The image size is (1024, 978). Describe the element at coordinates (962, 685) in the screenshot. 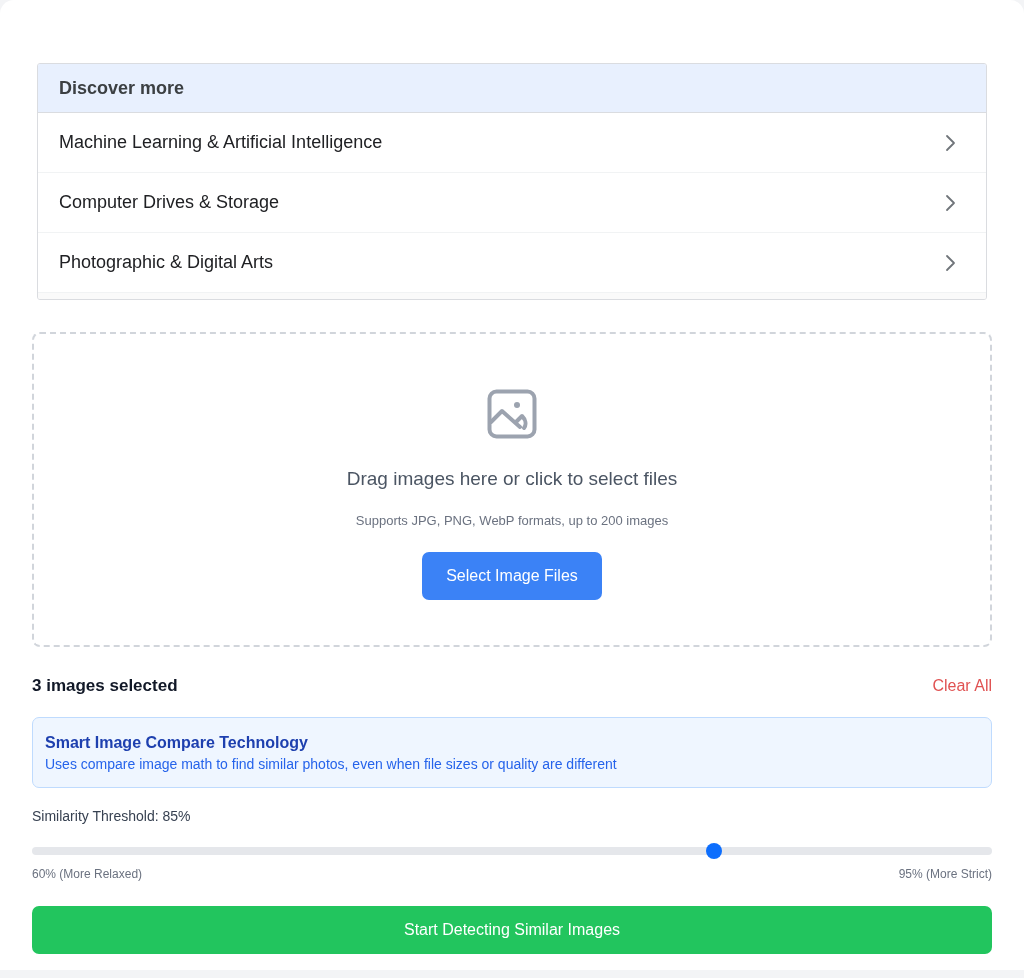

I see `clear-all-link: Clear All` at that location.